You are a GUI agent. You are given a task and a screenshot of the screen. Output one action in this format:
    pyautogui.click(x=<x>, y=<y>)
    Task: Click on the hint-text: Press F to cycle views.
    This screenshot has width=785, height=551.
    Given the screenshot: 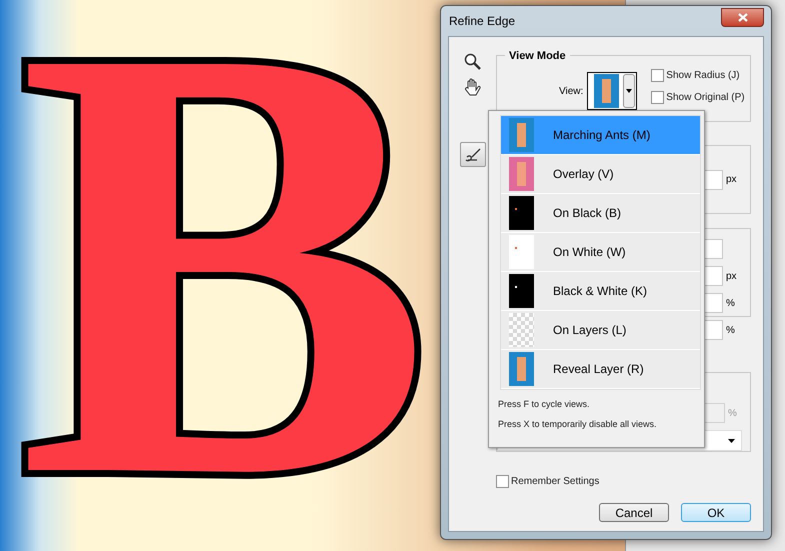 What is the action you would take?
    pyautogui.click(x=544, y=404)
    